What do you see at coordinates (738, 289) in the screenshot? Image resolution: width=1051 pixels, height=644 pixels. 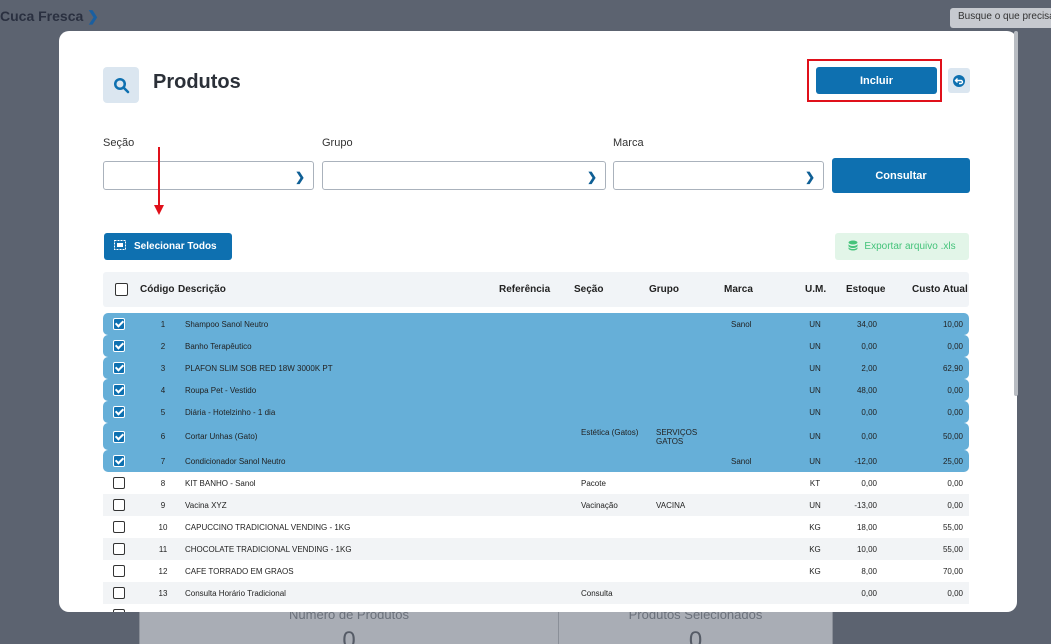 I see `col-marca: Marca` at bounding box center [738, 289].